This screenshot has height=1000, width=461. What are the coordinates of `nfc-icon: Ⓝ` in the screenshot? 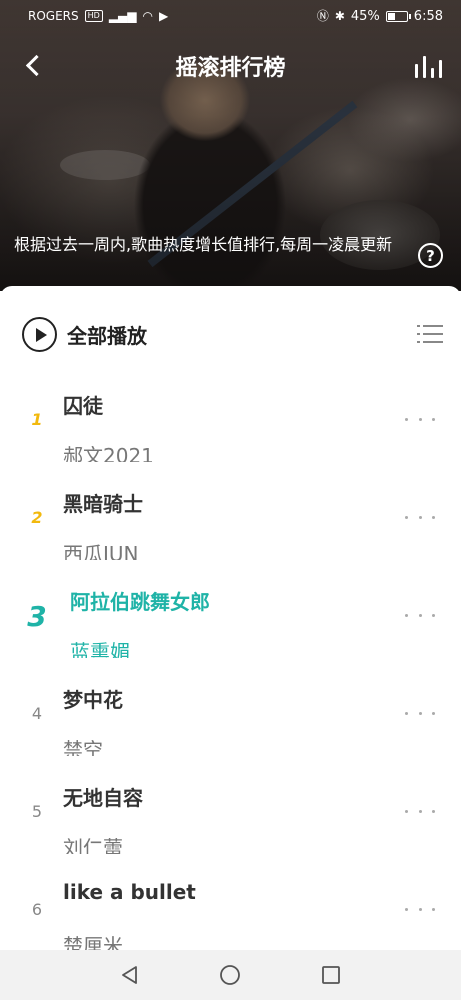 It's located at (322, 16).